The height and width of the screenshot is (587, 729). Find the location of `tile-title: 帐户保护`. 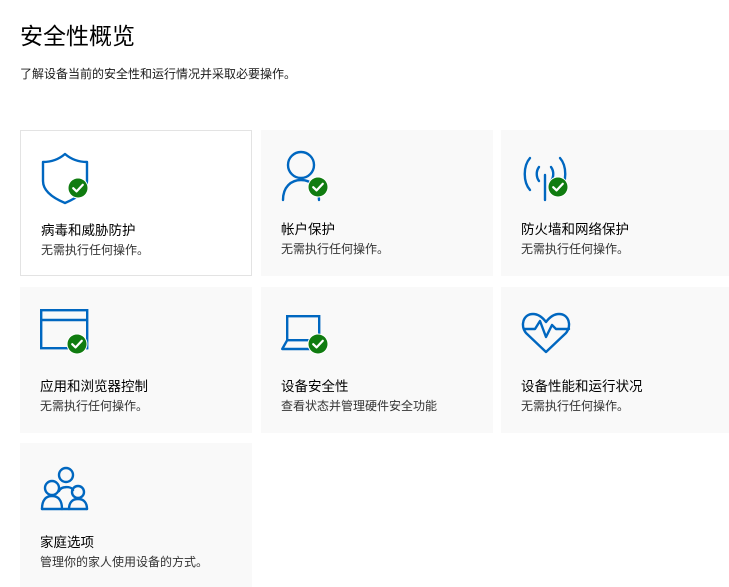

tile-title: 帐户保护 is located at coordinates (308, 230).